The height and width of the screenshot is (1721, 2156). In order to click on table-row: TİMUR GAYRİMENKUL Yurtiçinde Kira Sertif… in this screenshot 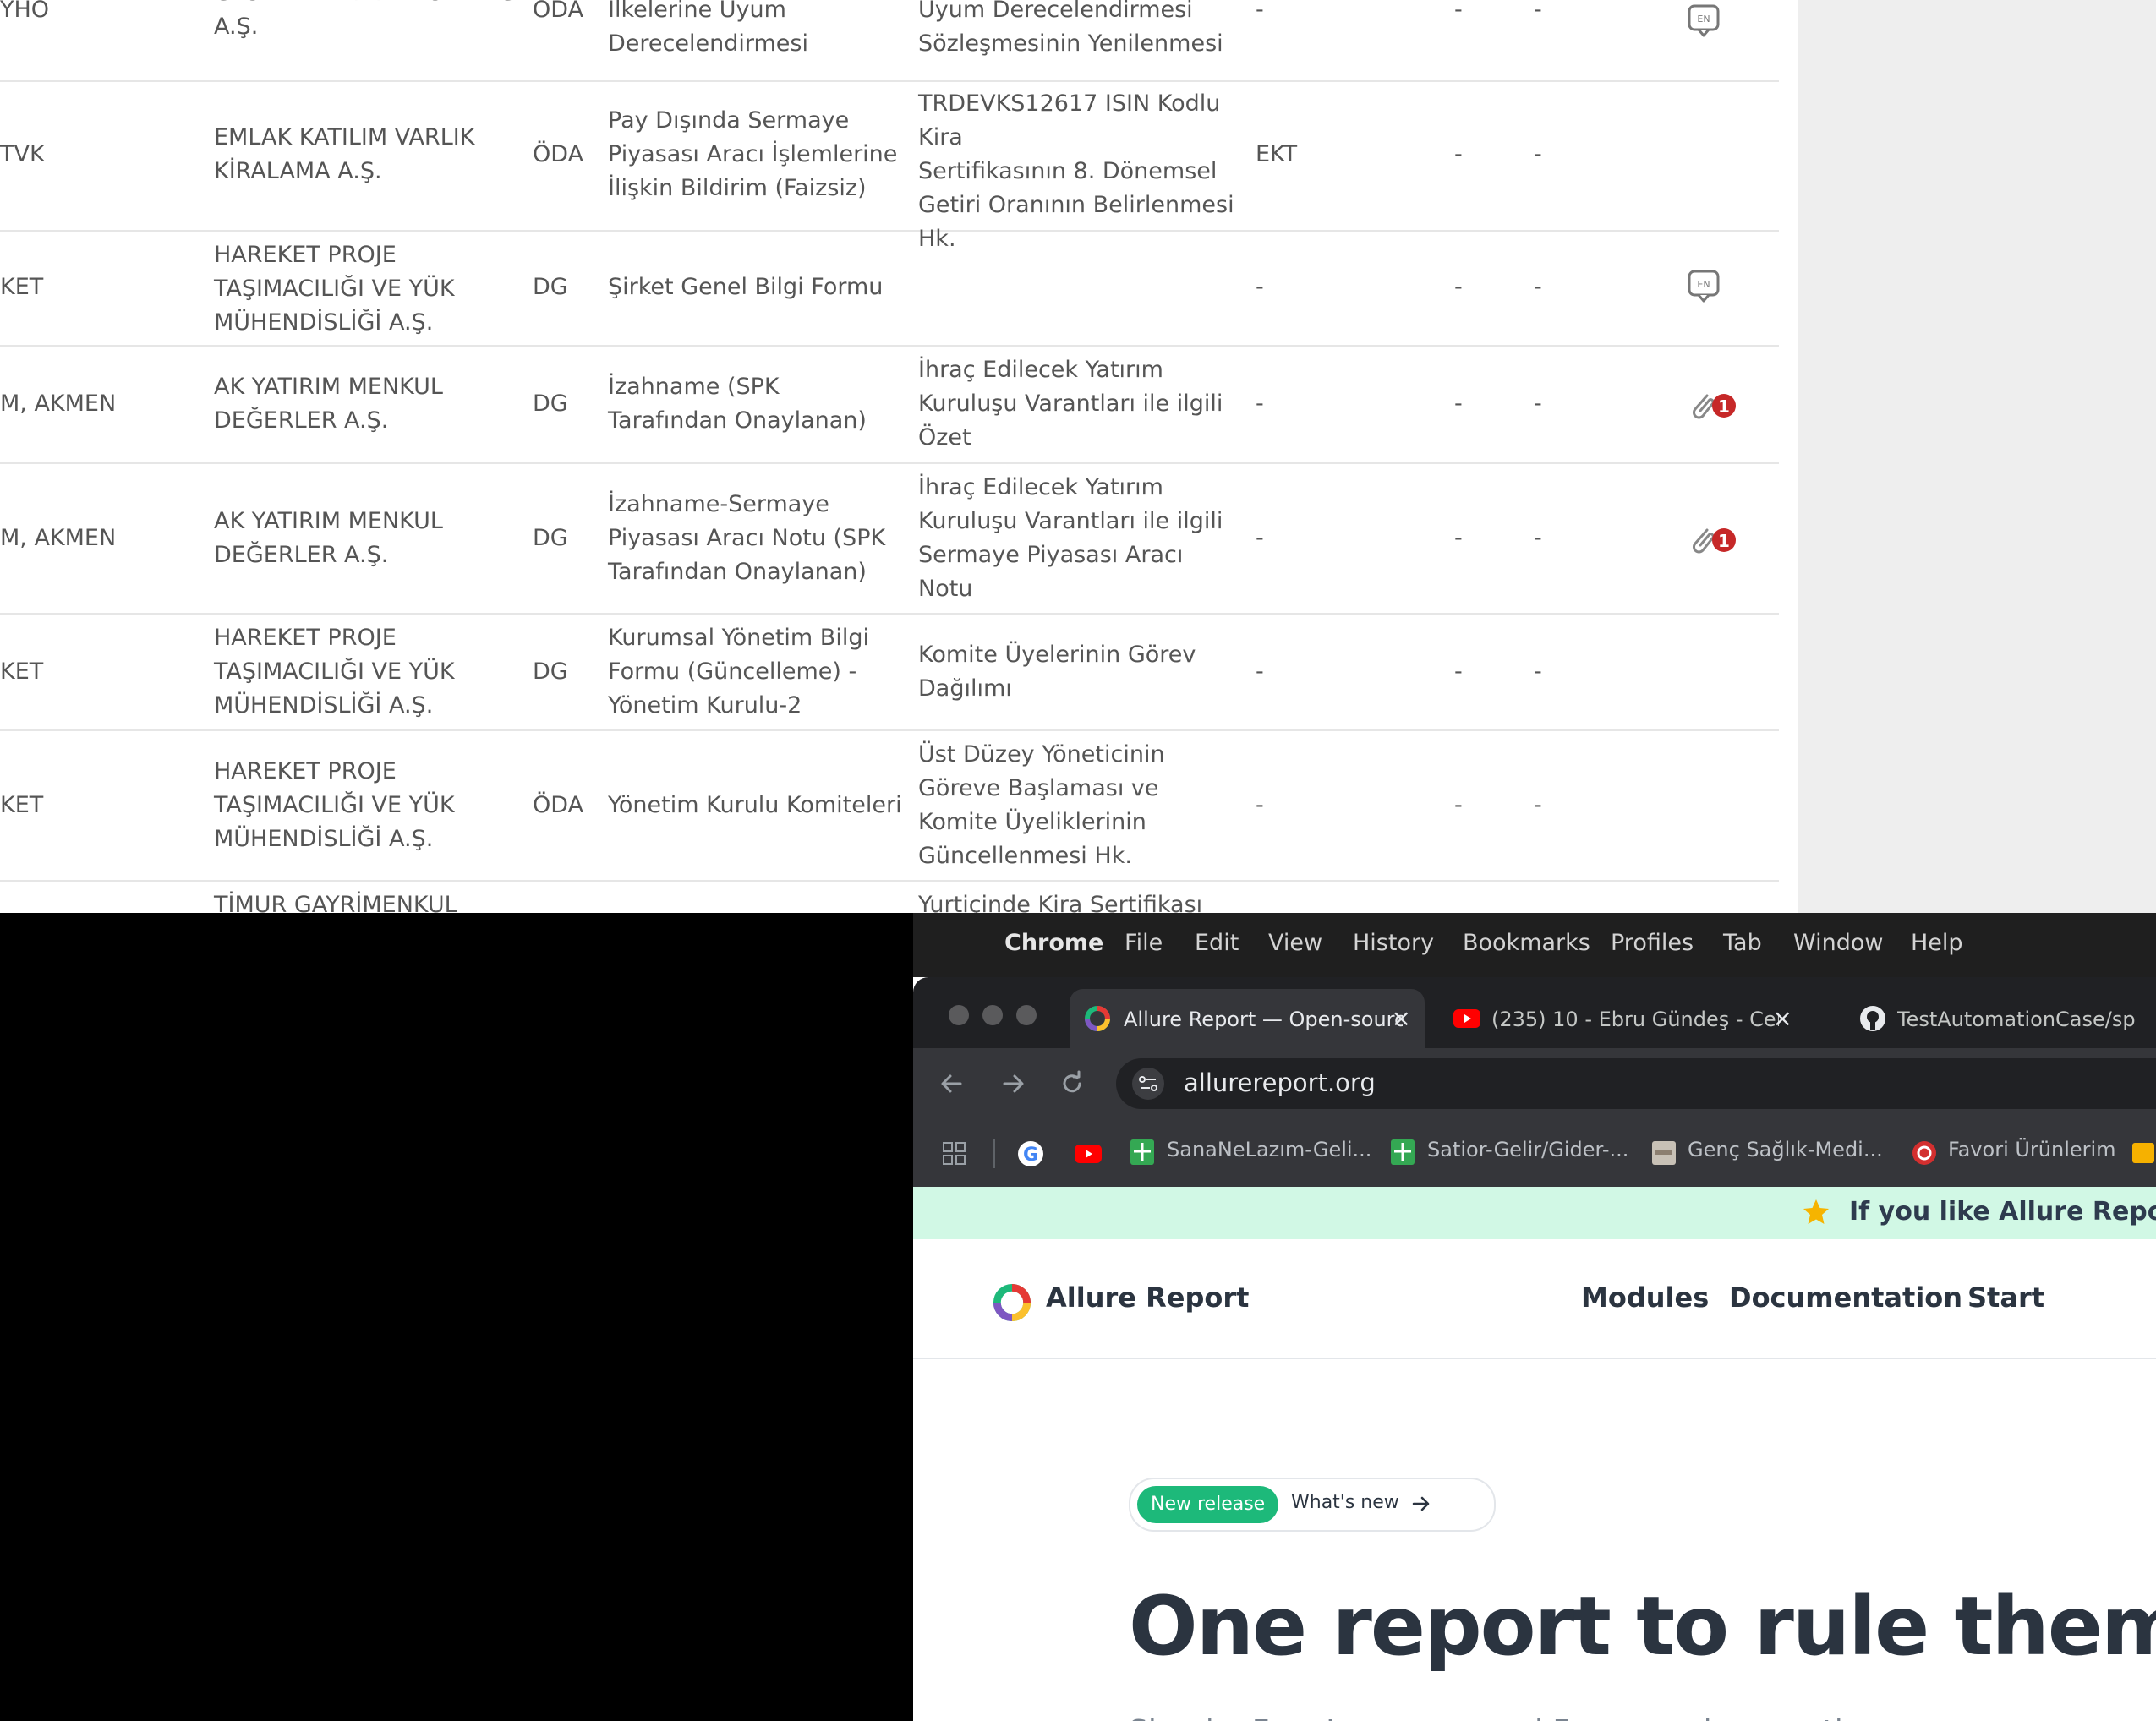, I will do `click(889, 896)`.